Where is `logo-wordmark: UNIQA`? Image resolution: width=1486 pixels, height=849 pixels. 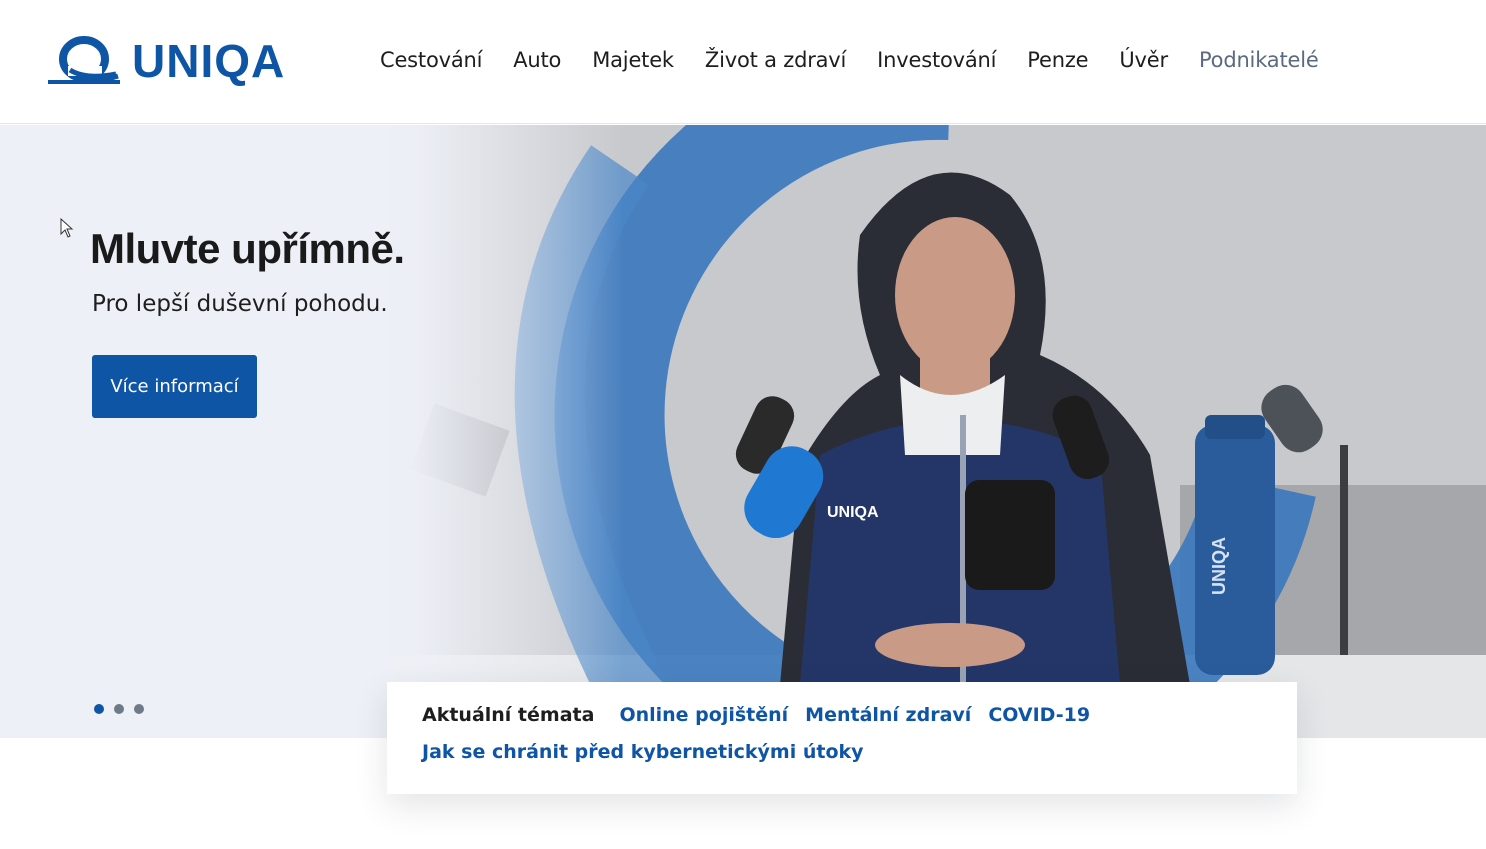 logo-wordmark: UNIQA is located at coordinates (209, 61).